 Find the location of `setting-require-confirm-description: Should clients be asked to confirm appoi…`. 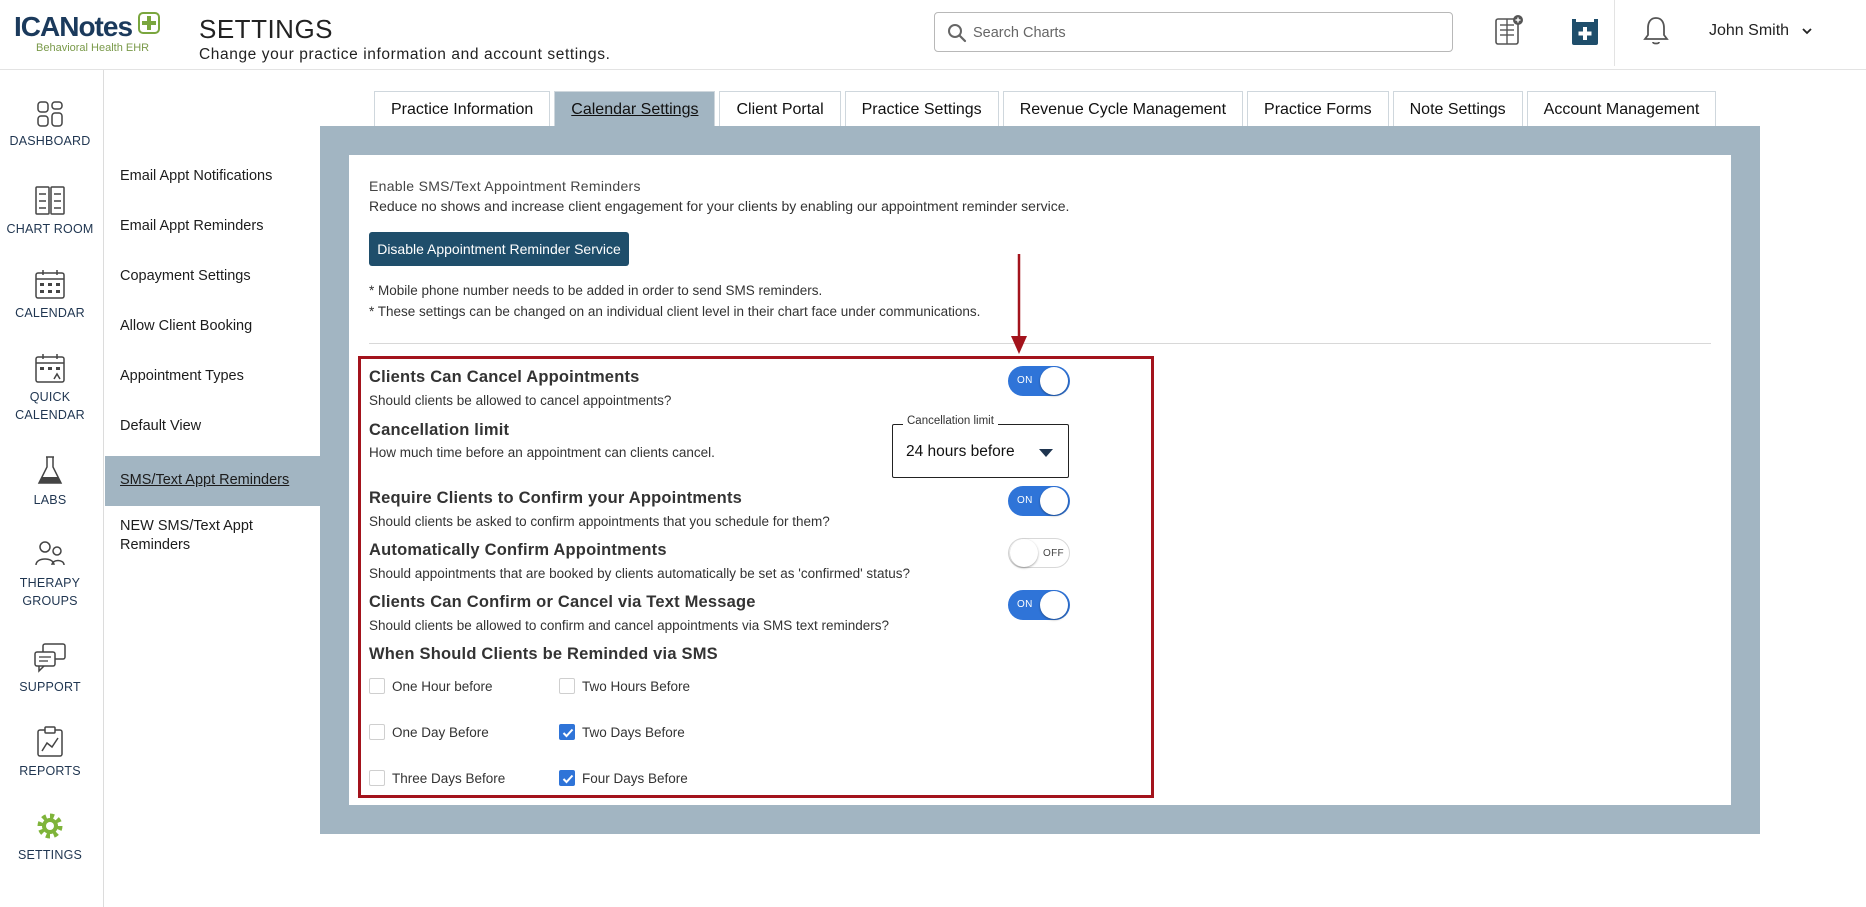

setting-require-confirm-description: Should clients be asked to confirm appoi… is located at coordinates (599, 521).